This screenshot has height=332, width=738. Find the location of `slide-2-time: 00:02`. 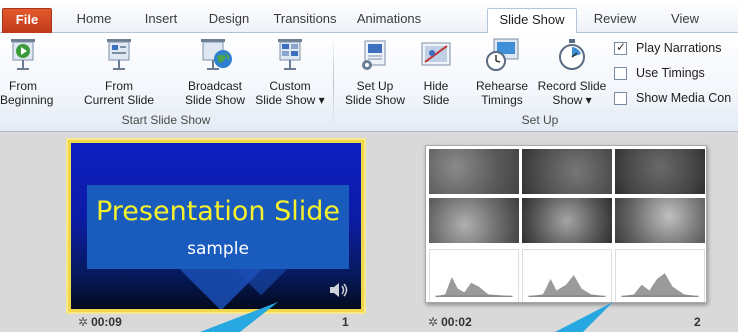

slide-2-time: 00:02 is located at coordinates (456, 322).